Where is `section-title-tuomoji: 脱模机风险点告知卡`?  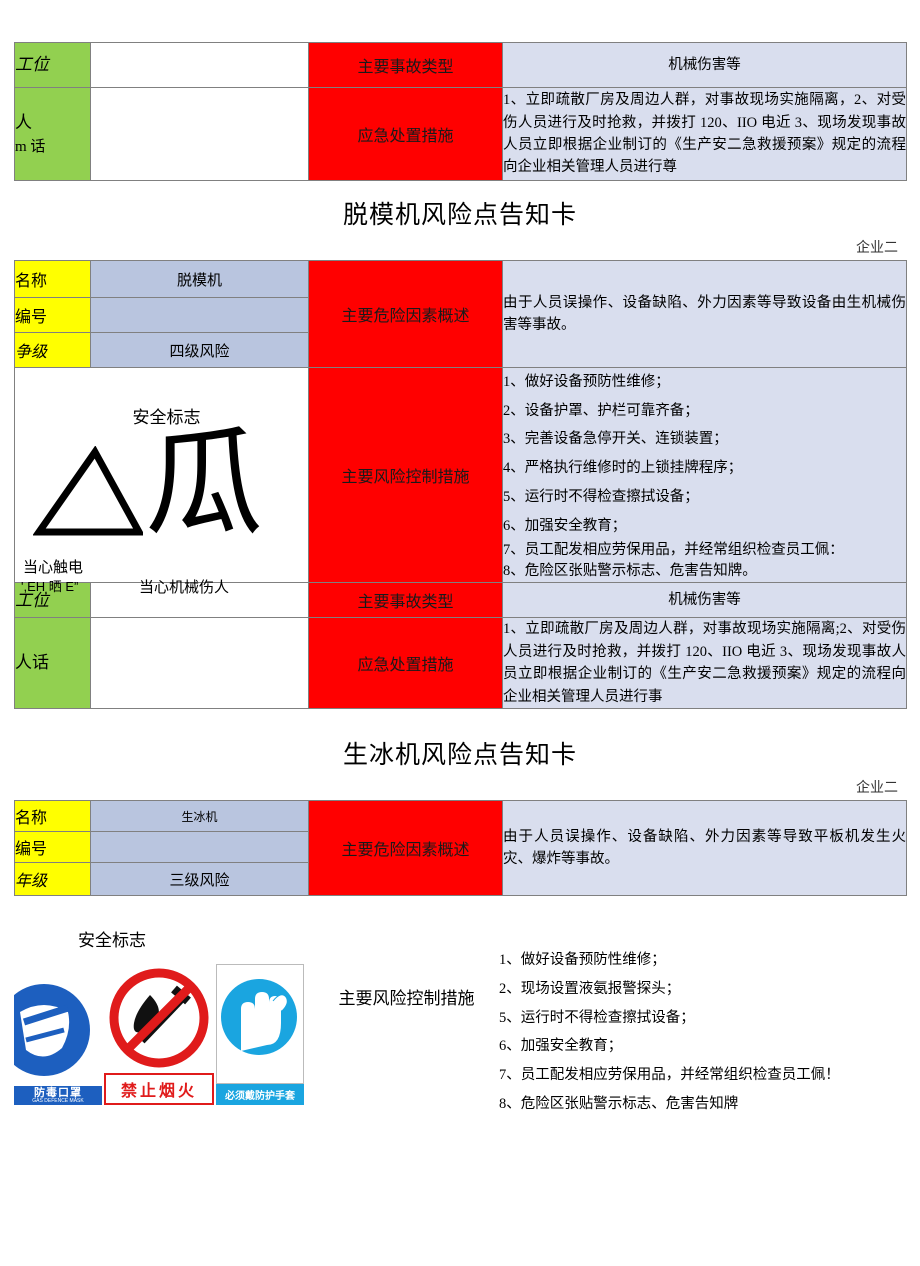 section-title-tuomoji: 脱模机风险点告知卡 is located at coordinates (459, 215).